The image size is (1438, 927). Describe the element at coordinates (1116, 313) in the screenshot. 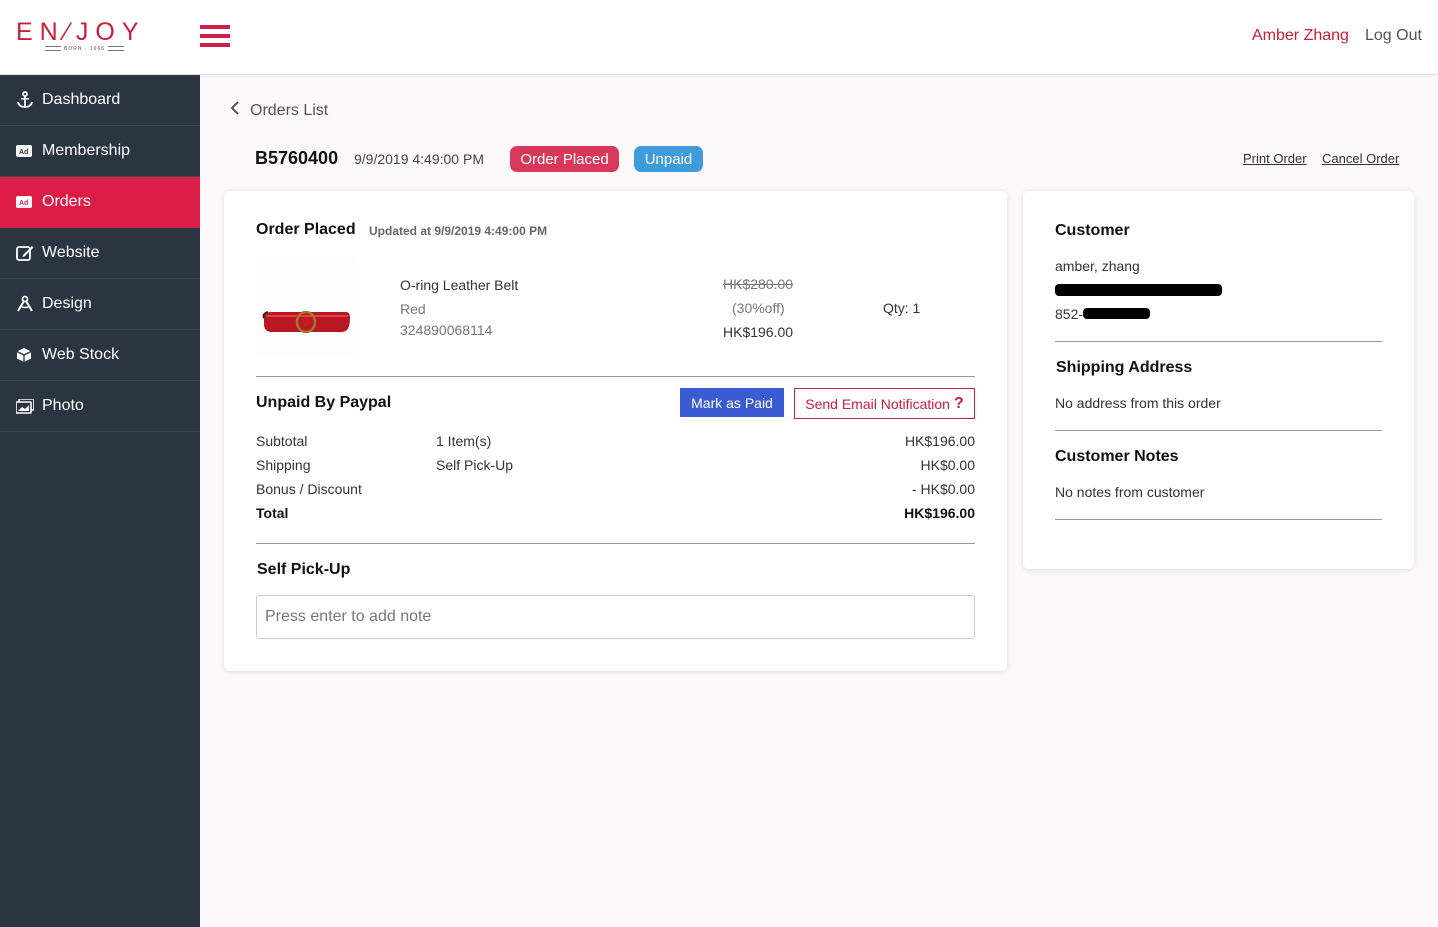

I see `redacted-phone` at that location.